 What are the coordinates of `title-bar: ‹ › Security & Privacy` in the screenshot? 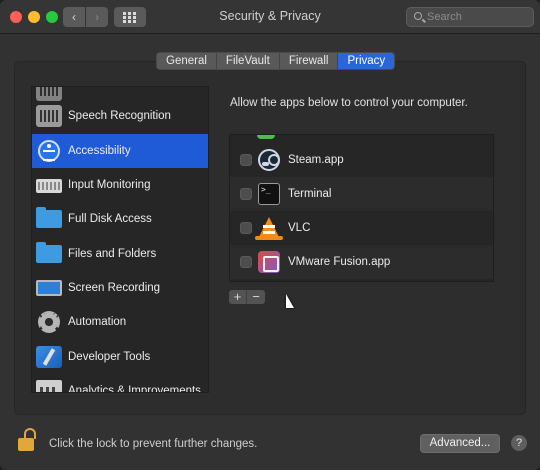 It's located at (270, 17).